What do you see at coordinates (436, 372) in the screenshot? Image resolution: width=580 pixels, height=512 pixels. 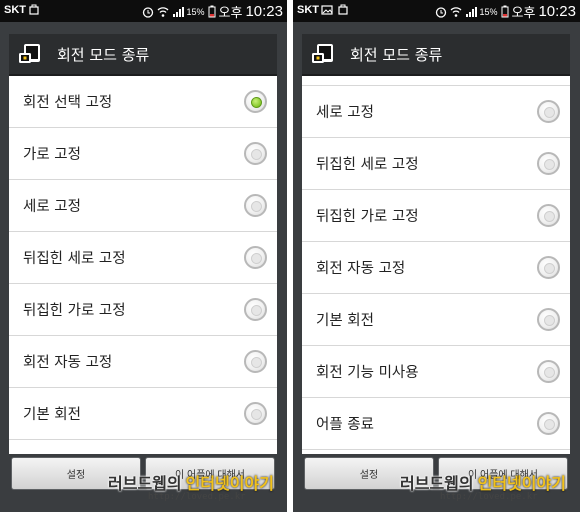 I see `option-row-disable-rotation: 회전 기능 미사용` at bounding box center [436, 372].